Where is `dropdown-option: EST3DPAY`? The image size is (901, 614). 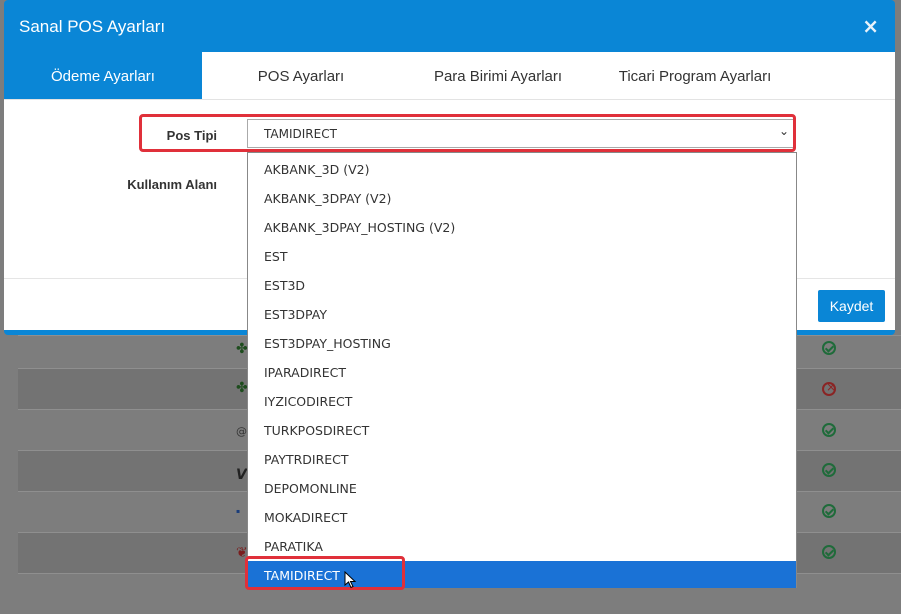
dropdown-option: EST3DPAY is located at coordinates (522, 314).